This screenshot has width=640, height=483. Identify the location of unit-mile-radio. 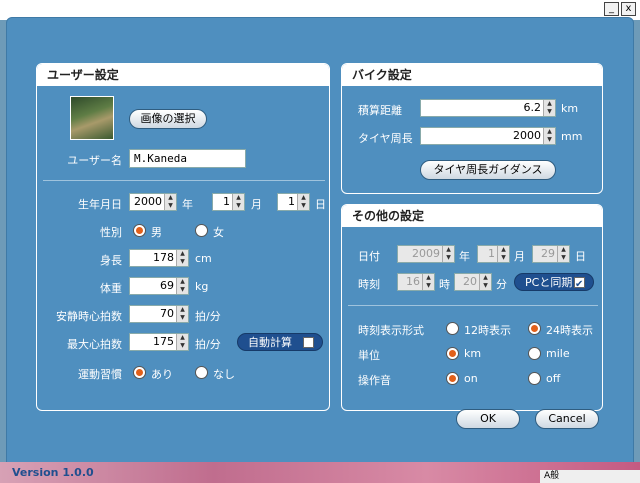
(534, 353).